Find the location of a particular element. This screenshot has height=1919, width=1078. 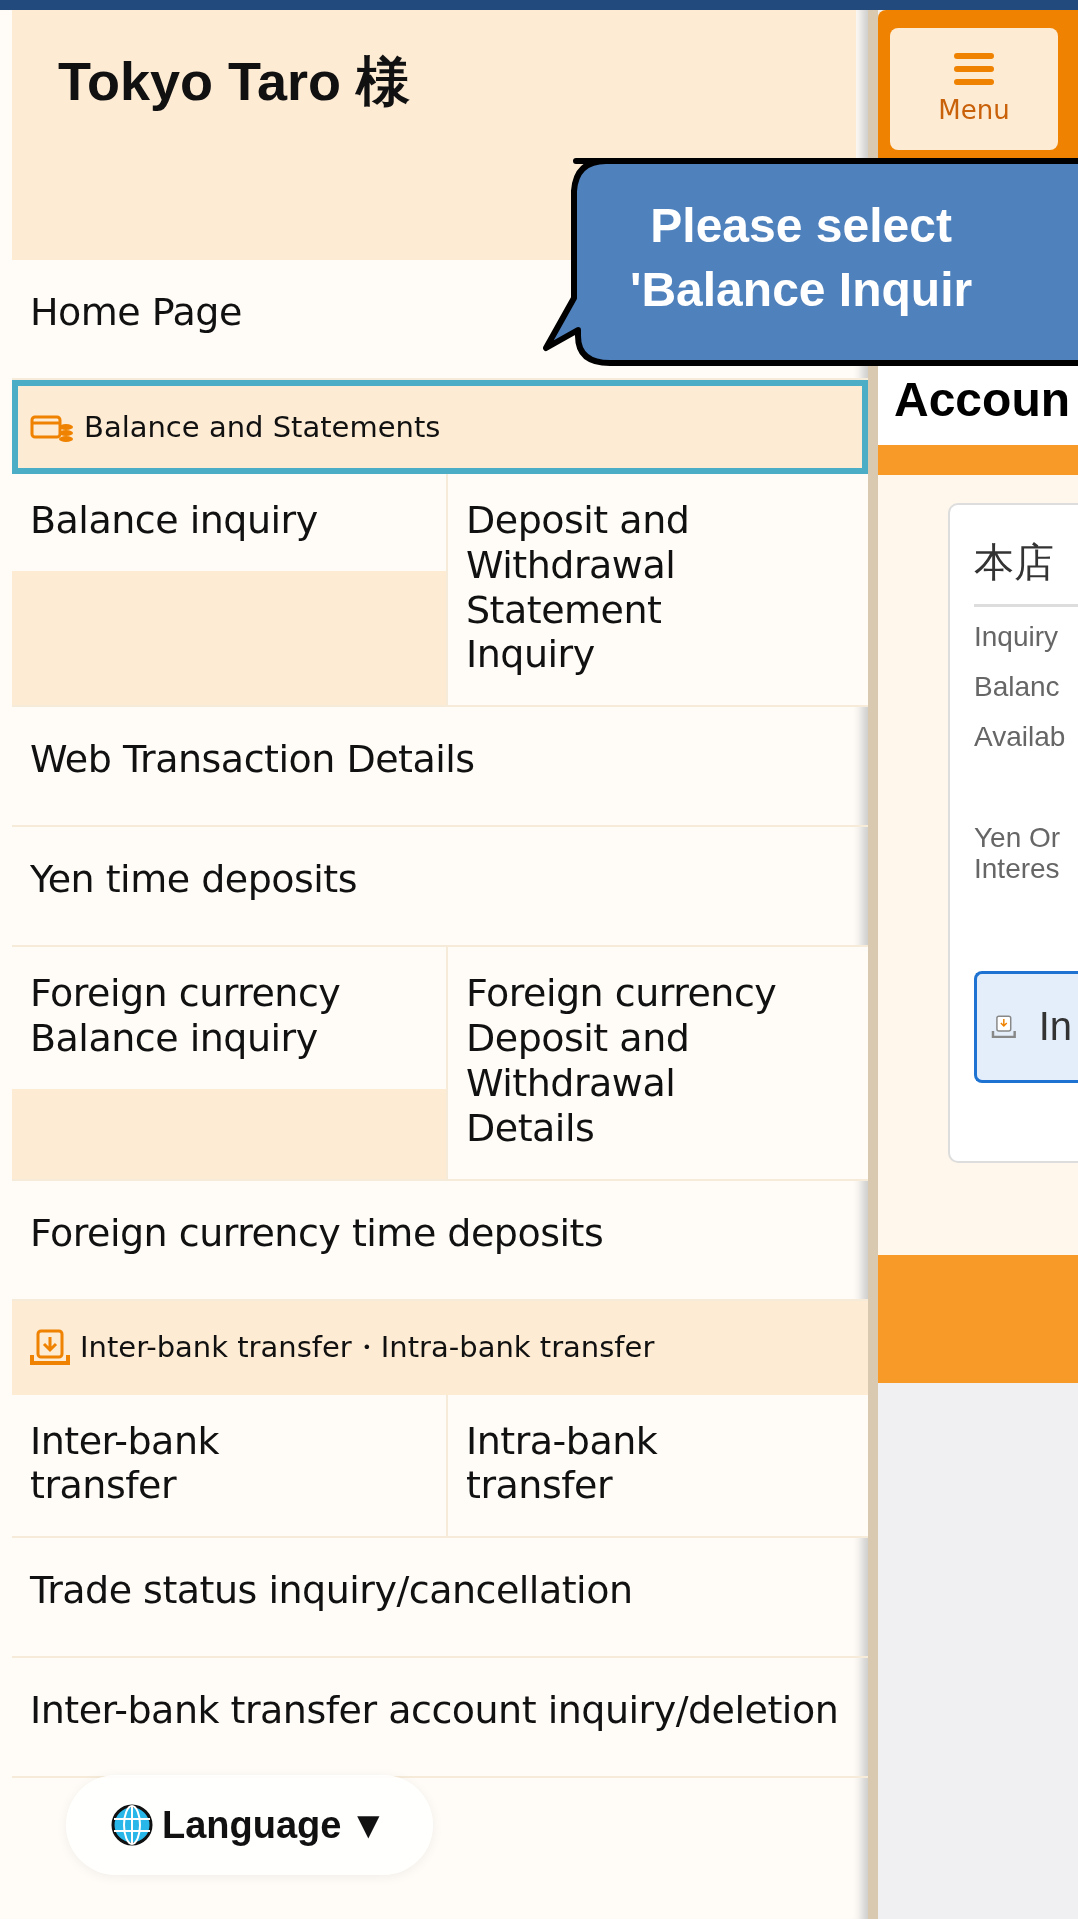

menu-item: Intra-bank transfer is located at coordinates (657, 1465).